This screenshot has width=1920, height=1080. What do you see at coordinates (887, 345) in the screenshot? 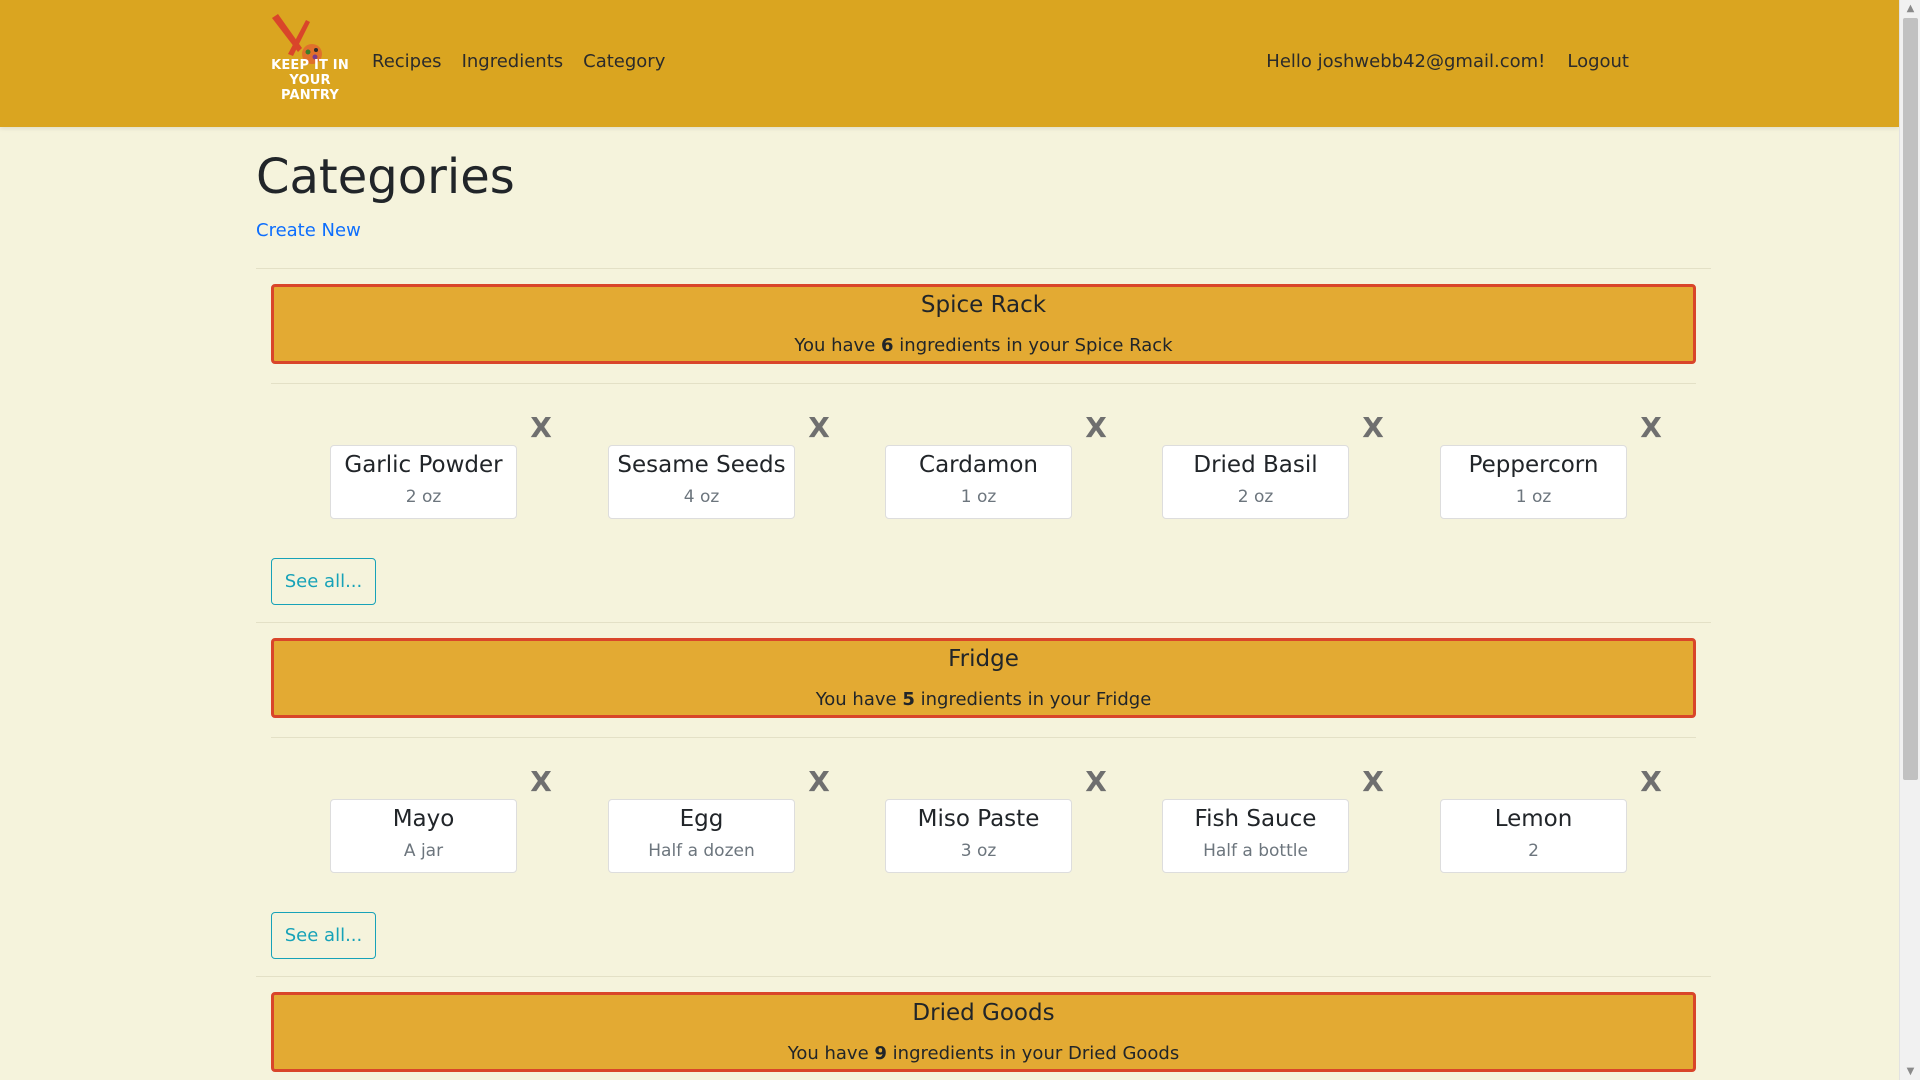
I see `count-number: 6` at bounding box center [887, 345].